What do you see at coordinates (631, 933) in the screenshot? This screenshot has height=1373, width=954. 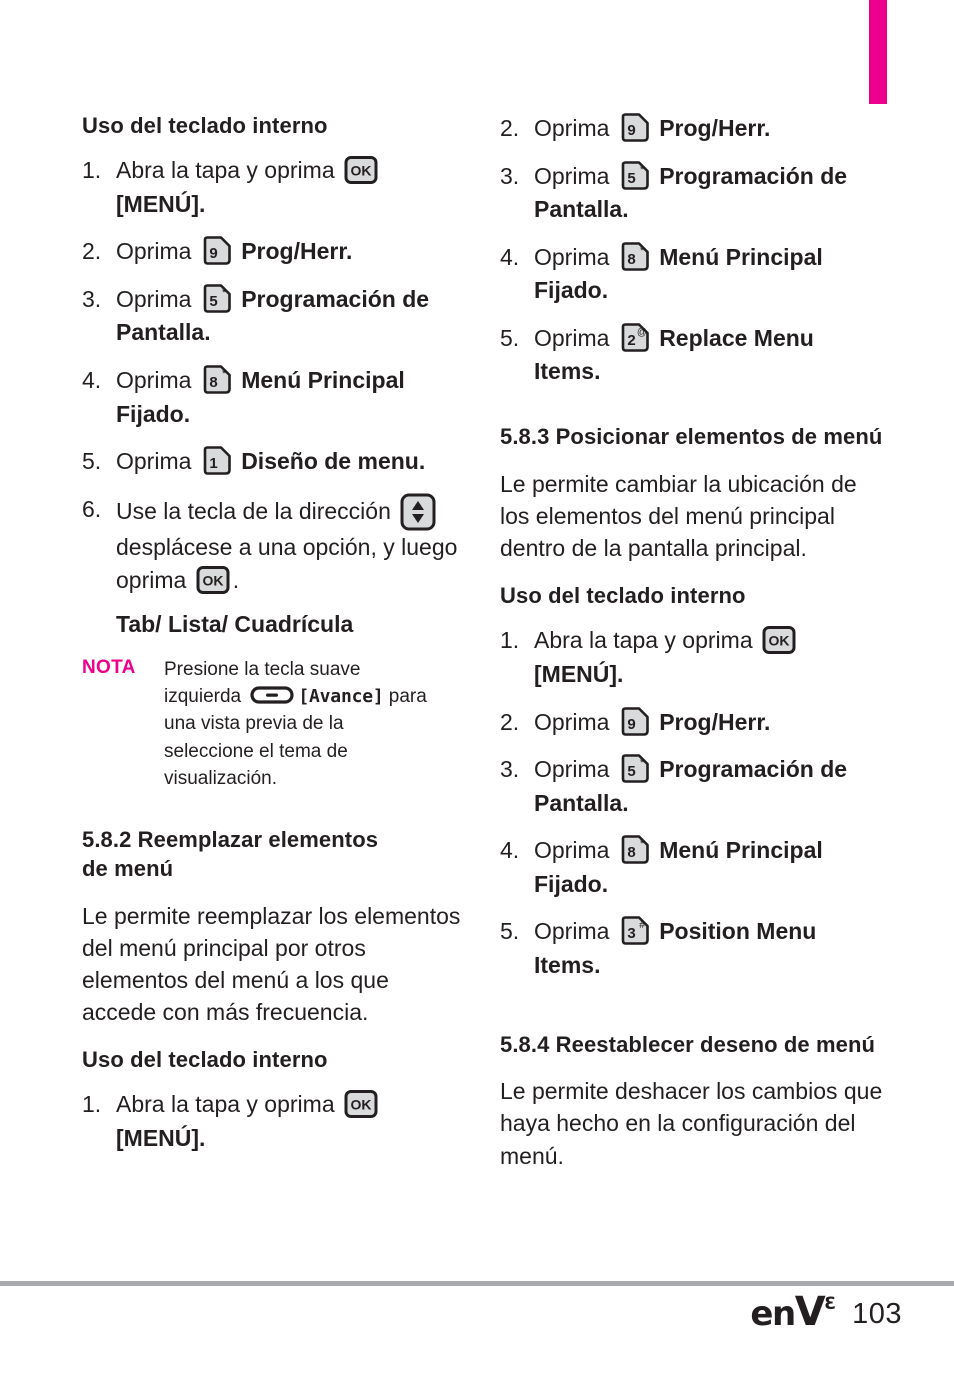 I see `svg-text: 3` at bounding box center [631, 933].